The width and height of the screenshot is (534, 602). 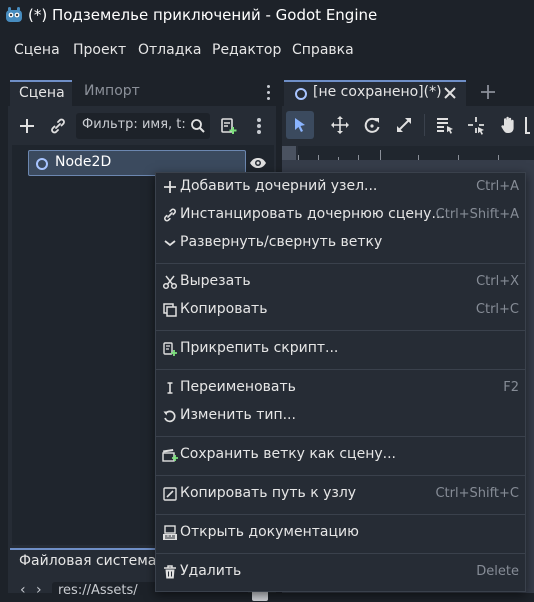 I want to click on toolbar-separator, so click(x=424, y=125).